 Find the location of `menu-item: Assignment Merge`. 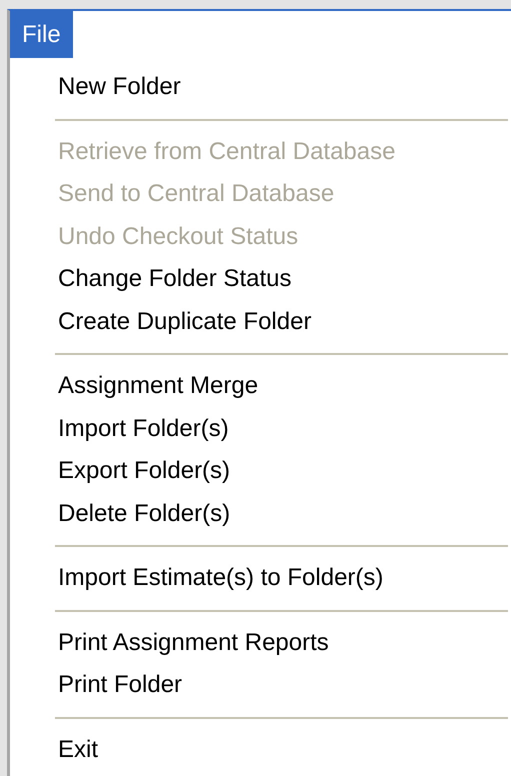

menu-item: Assignment Merge is located at coordinates (260, 386).